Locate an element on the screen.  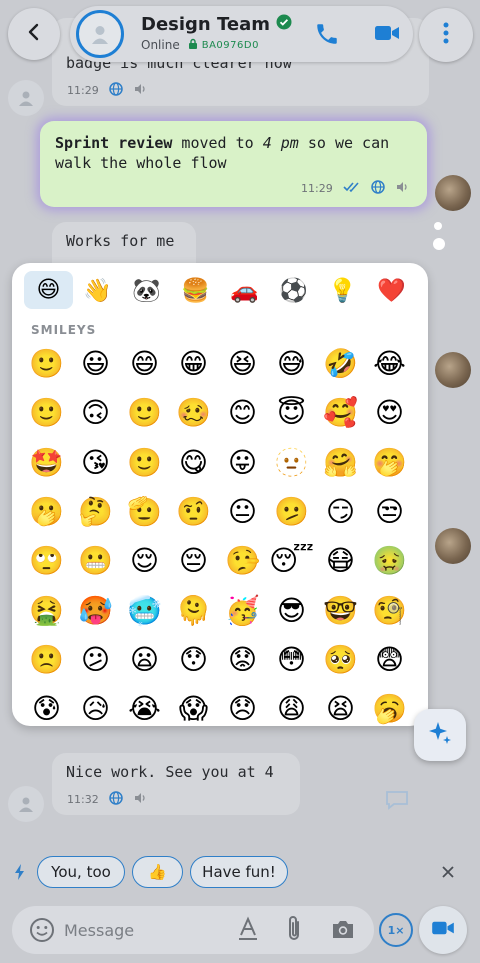
emoji-option: 🧐 is located at coordinates (389, 609).